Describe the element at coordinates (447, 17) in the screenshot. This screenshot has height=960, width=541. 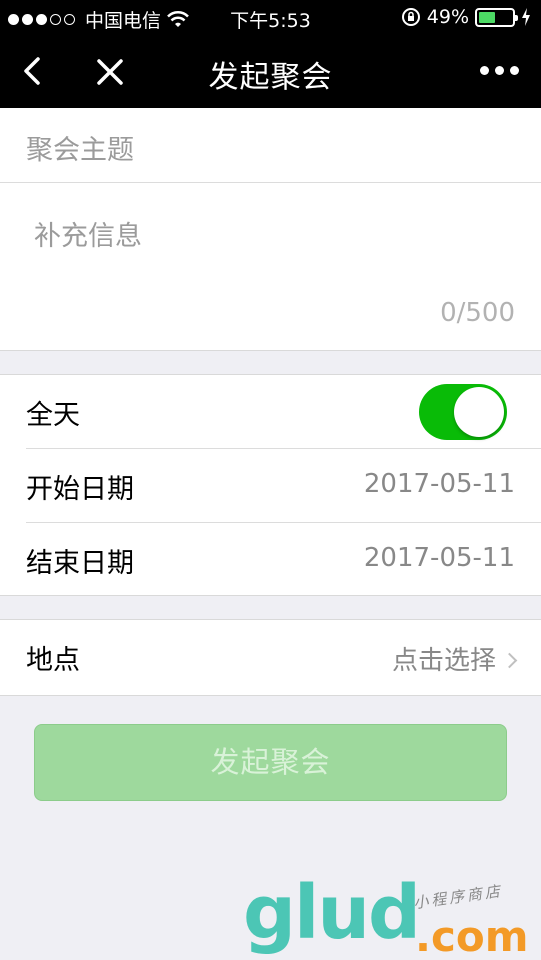
I see `battery-percent: 49%` at that location.